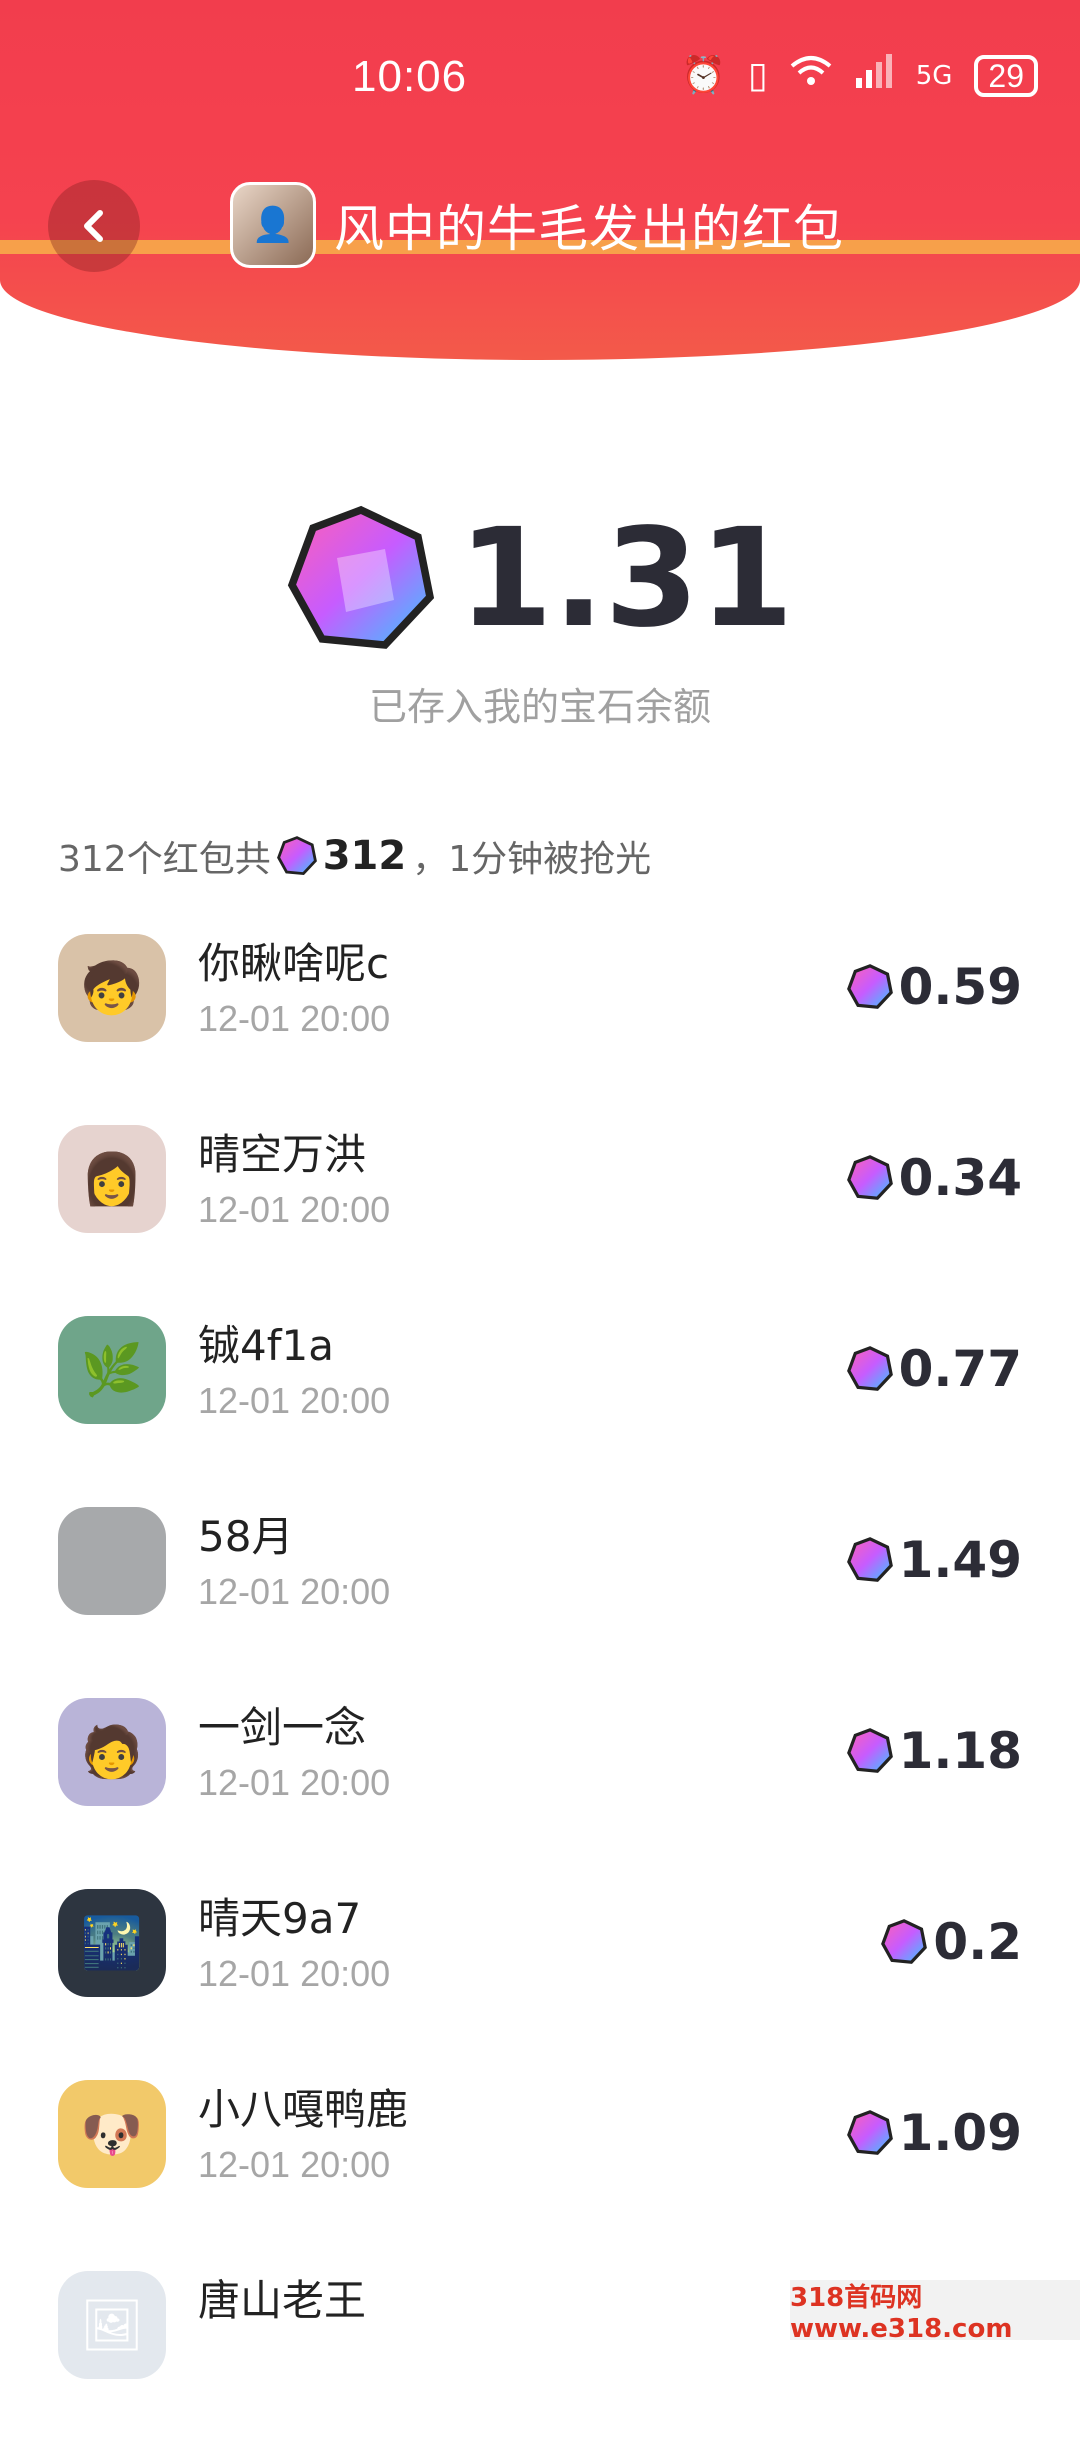 Image resolution: width=1080 pixels, height=2458 pixels. I want to click on recipient-amount: 1.09, so click(934, 2133).